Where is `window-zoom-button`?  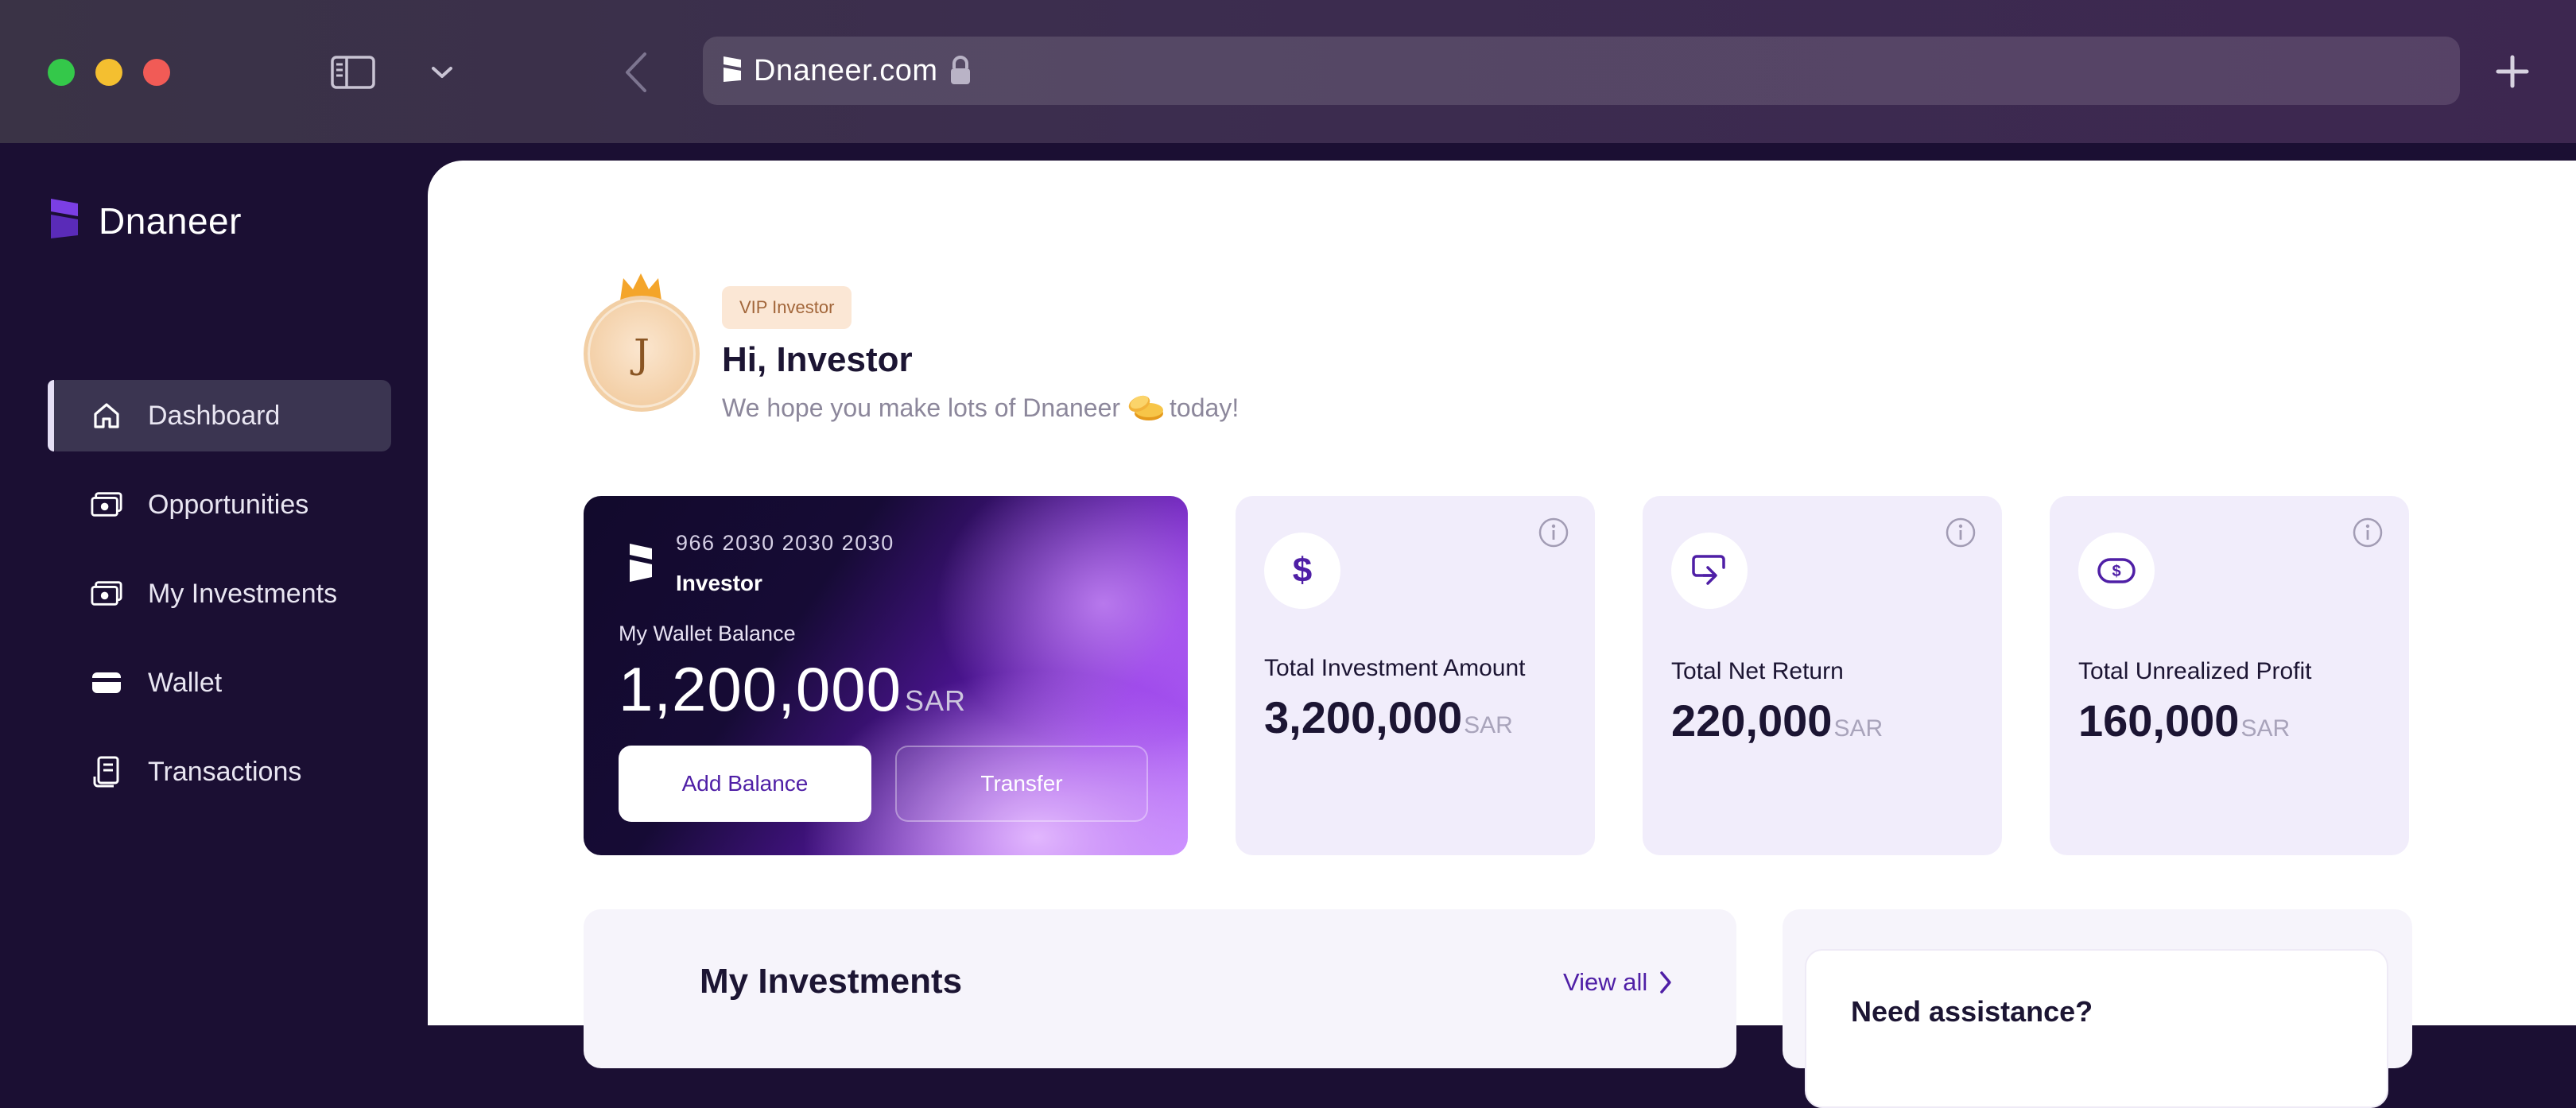
window-zoom-button is located at coordinates (62, 72).